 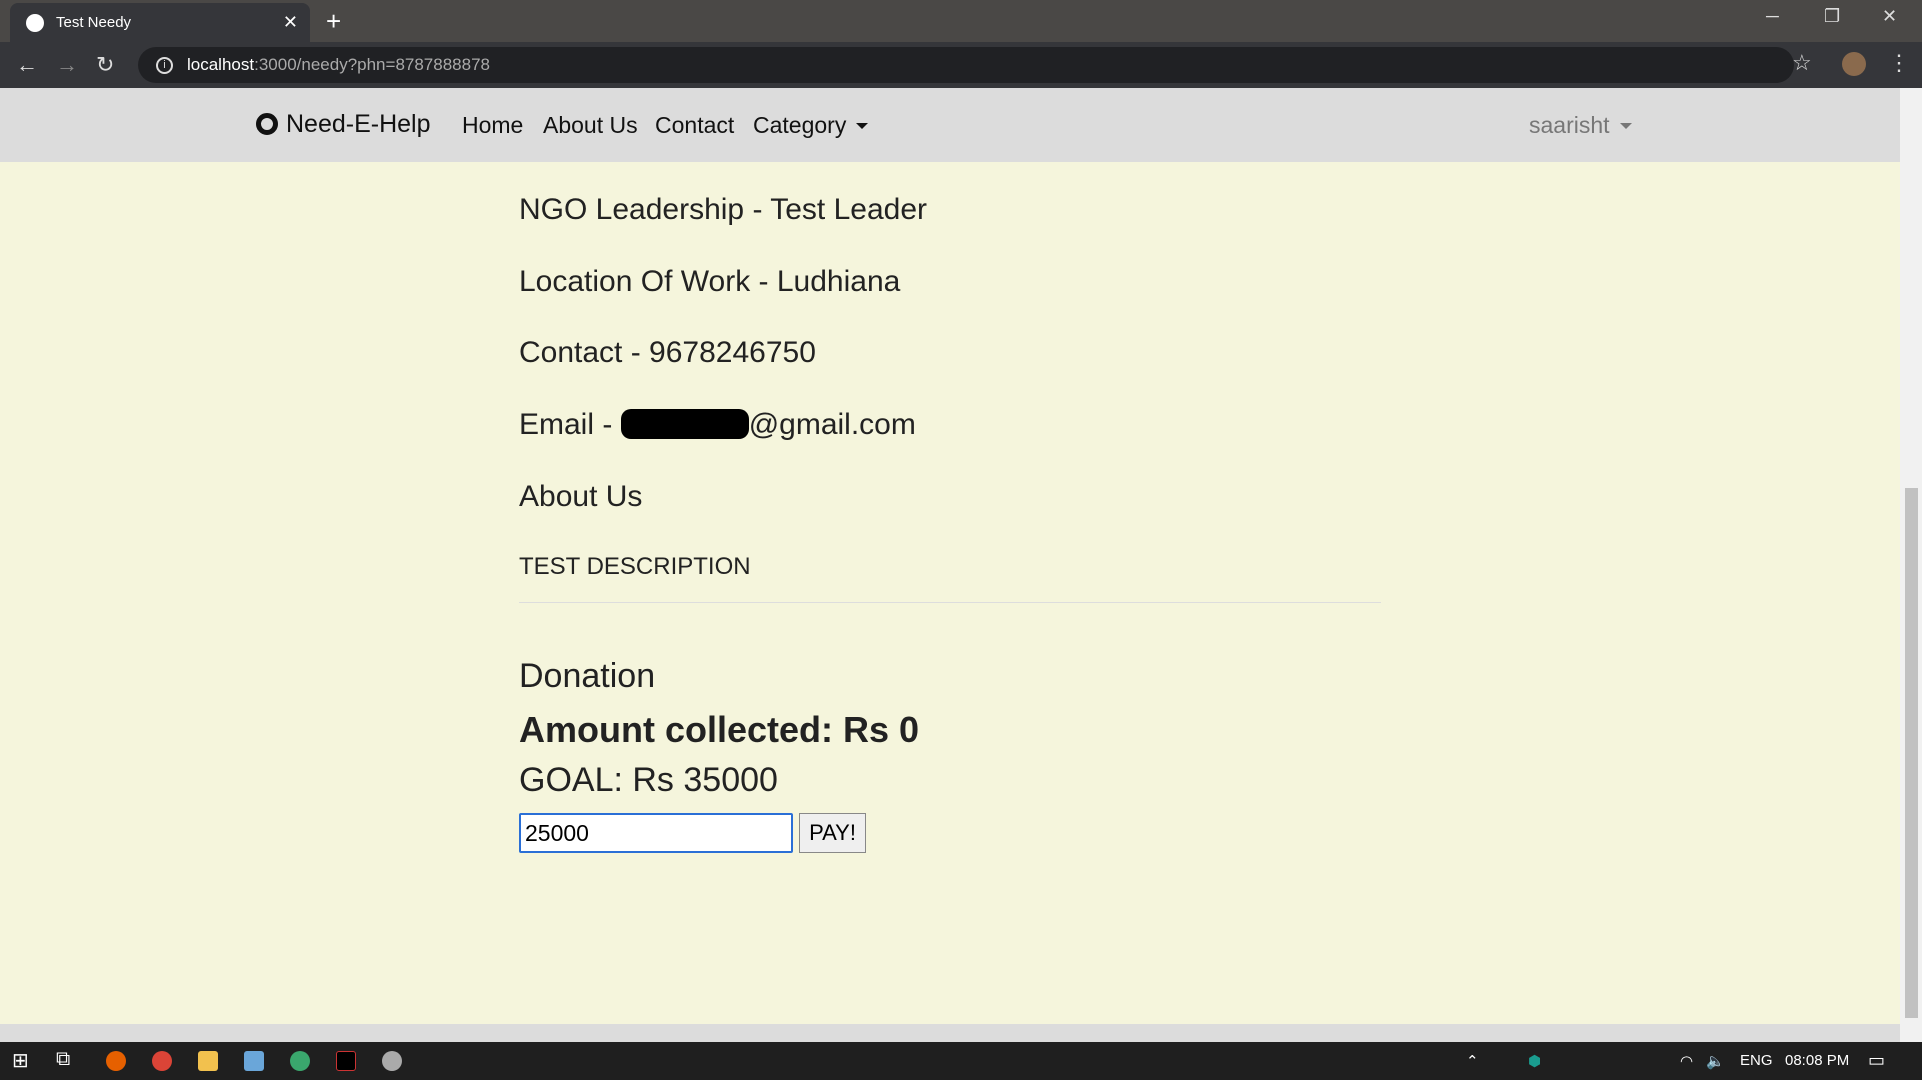 What do you see at coordinates (1715, 1061) in the screenshot?
I see `volume-icon: 🔈` at bounding box center [1715, 1061].